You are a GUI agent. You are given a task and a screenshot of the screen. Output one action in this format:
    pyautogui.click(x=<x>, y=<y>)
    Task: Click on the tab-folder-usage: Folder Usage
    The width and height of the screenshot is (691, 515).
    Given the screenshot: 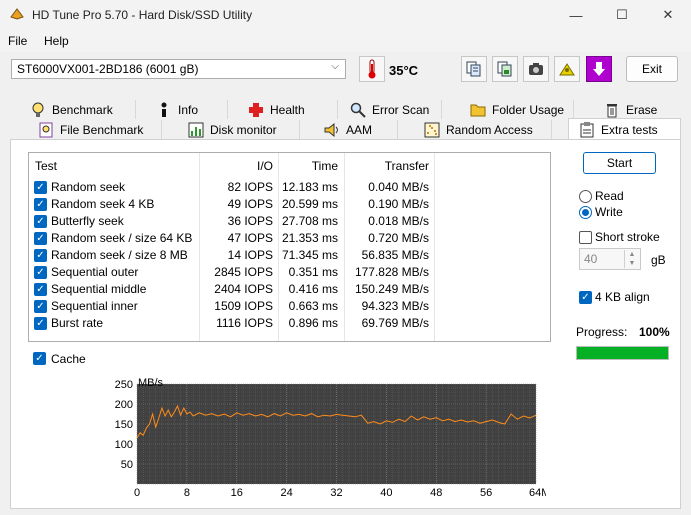 What is the action you would take?
    pyautogui.click(x=508, y=109)
    